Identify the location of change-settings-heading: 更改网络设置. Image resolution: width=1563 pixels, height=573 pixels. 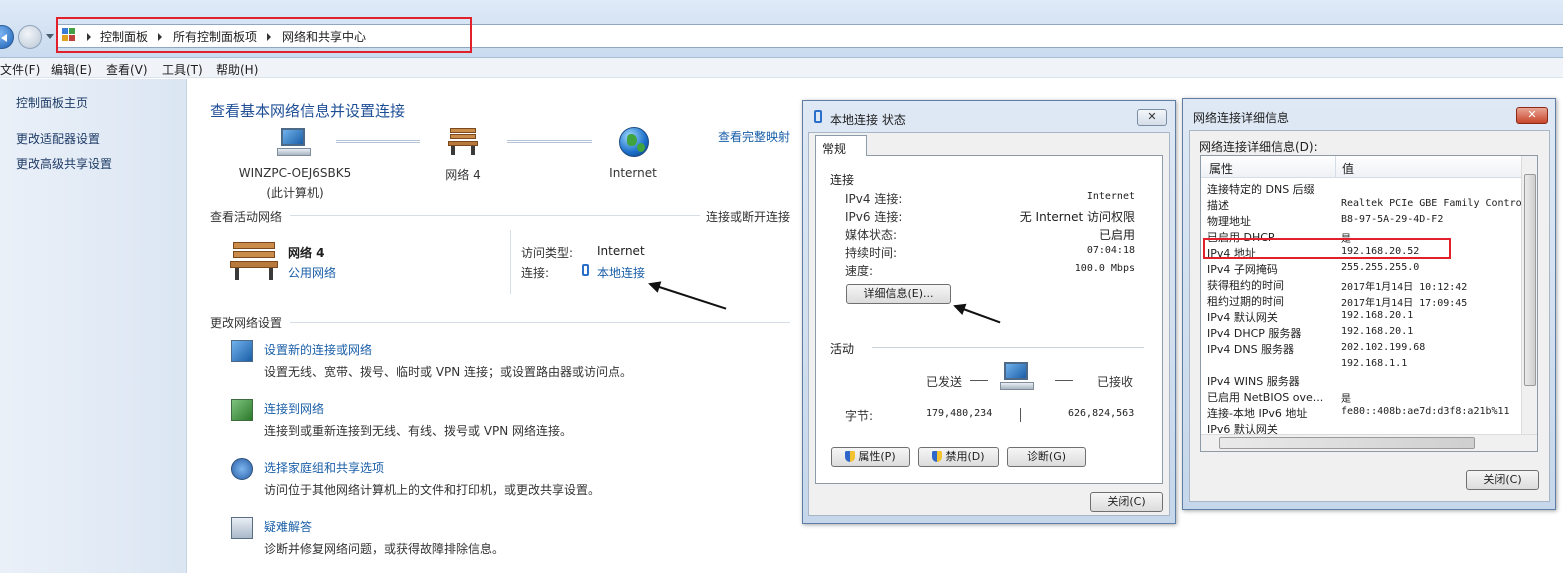
(246, 323).